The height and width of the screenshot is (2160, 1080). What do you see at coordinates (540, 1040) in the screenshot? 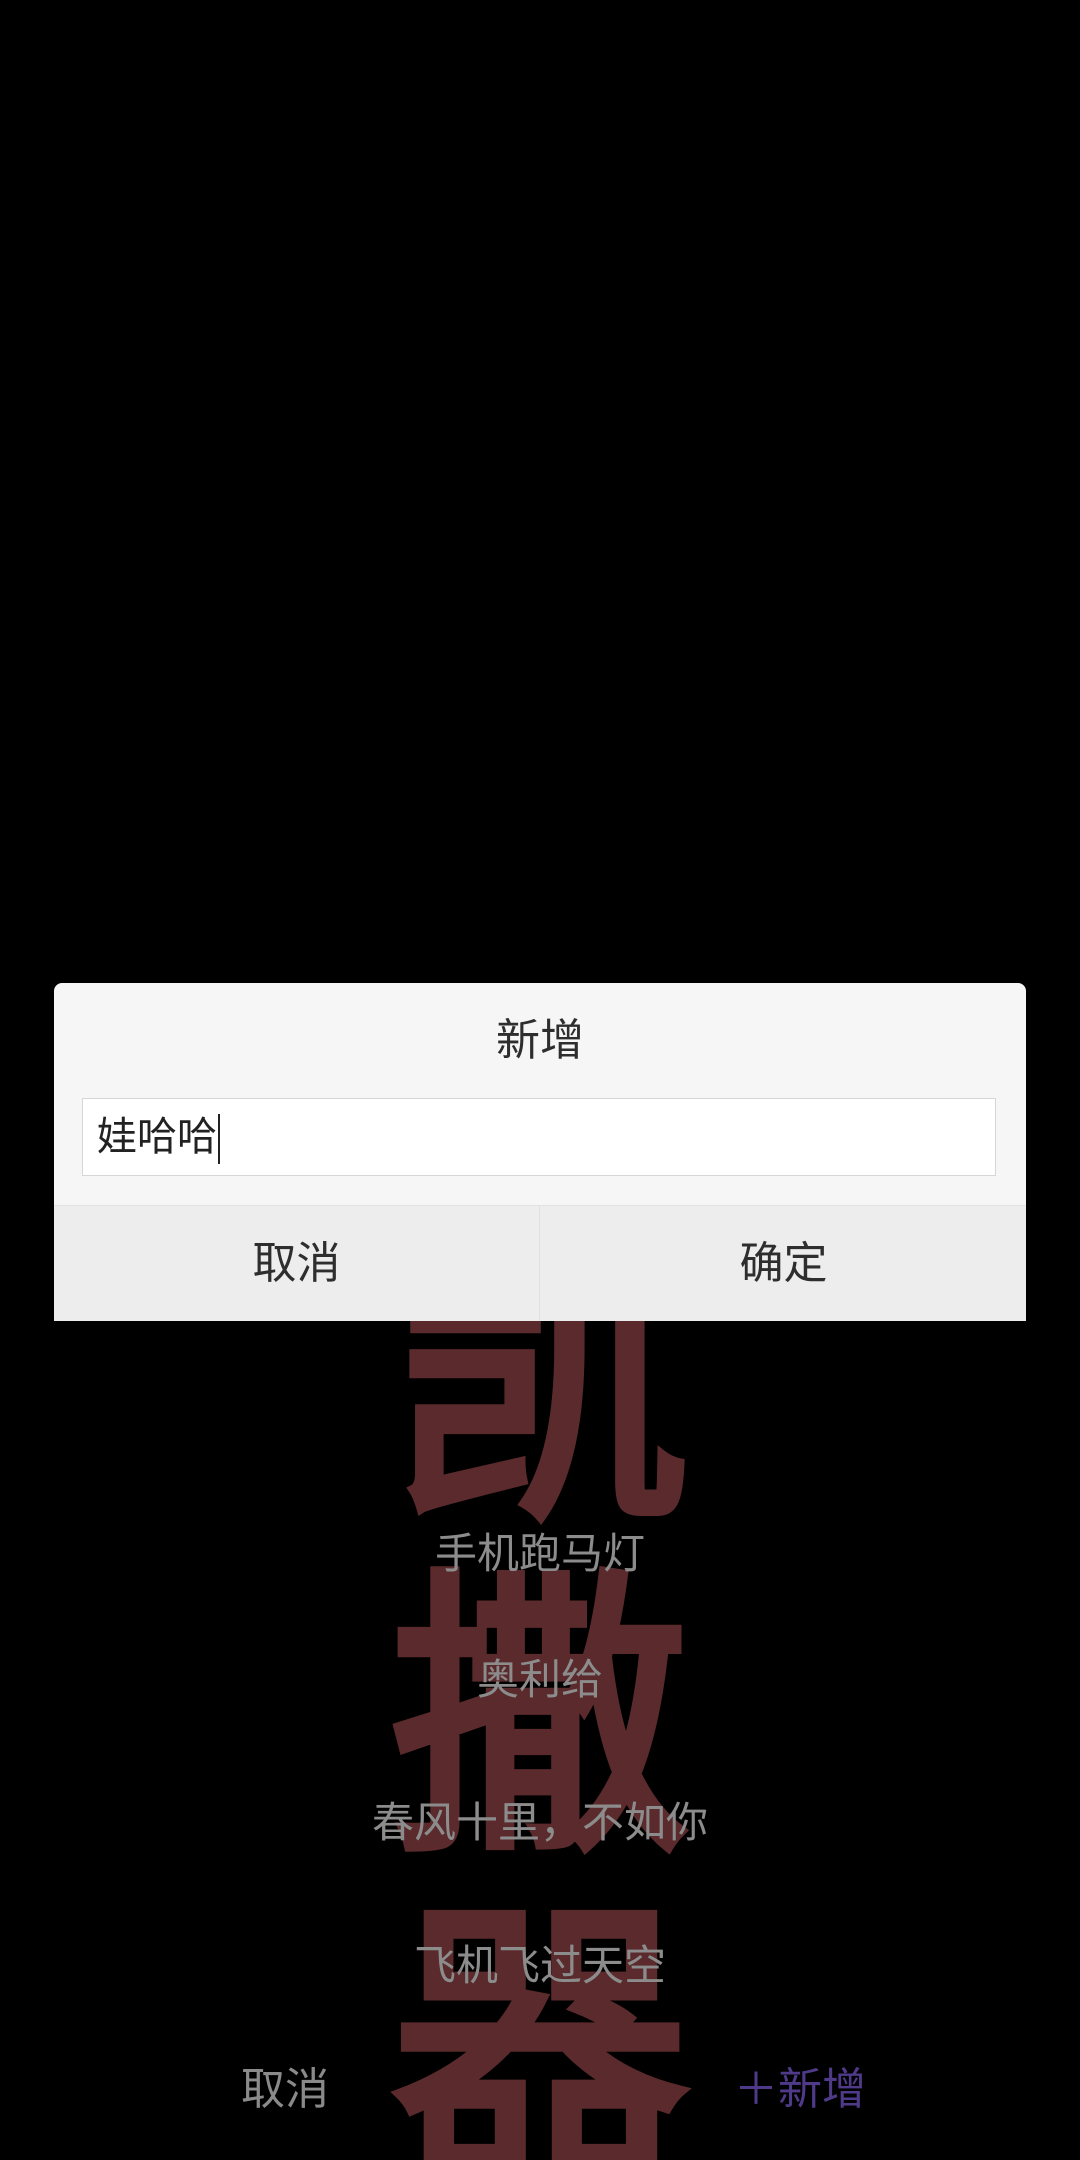
I see `dialog-title: 新增` at bounding box center [540, 1040].